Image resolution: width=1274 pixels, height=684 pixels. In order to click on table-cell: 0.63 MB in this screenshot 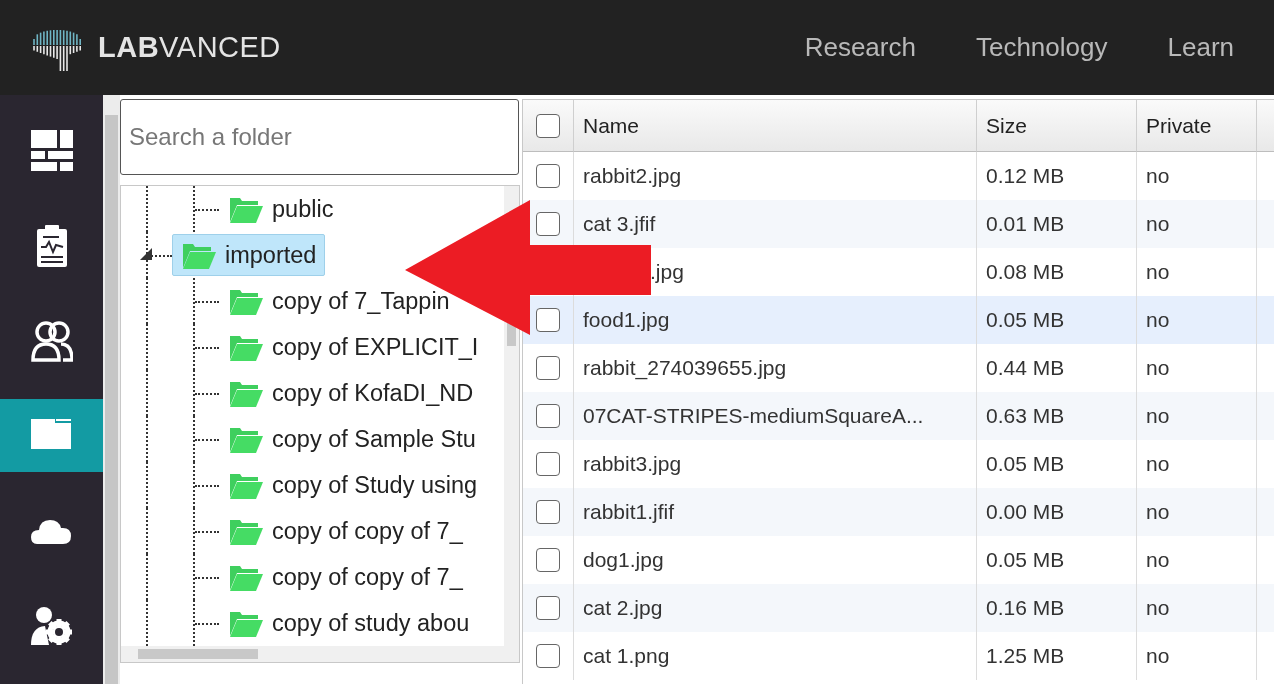, I will do `click(1025, 416)`.